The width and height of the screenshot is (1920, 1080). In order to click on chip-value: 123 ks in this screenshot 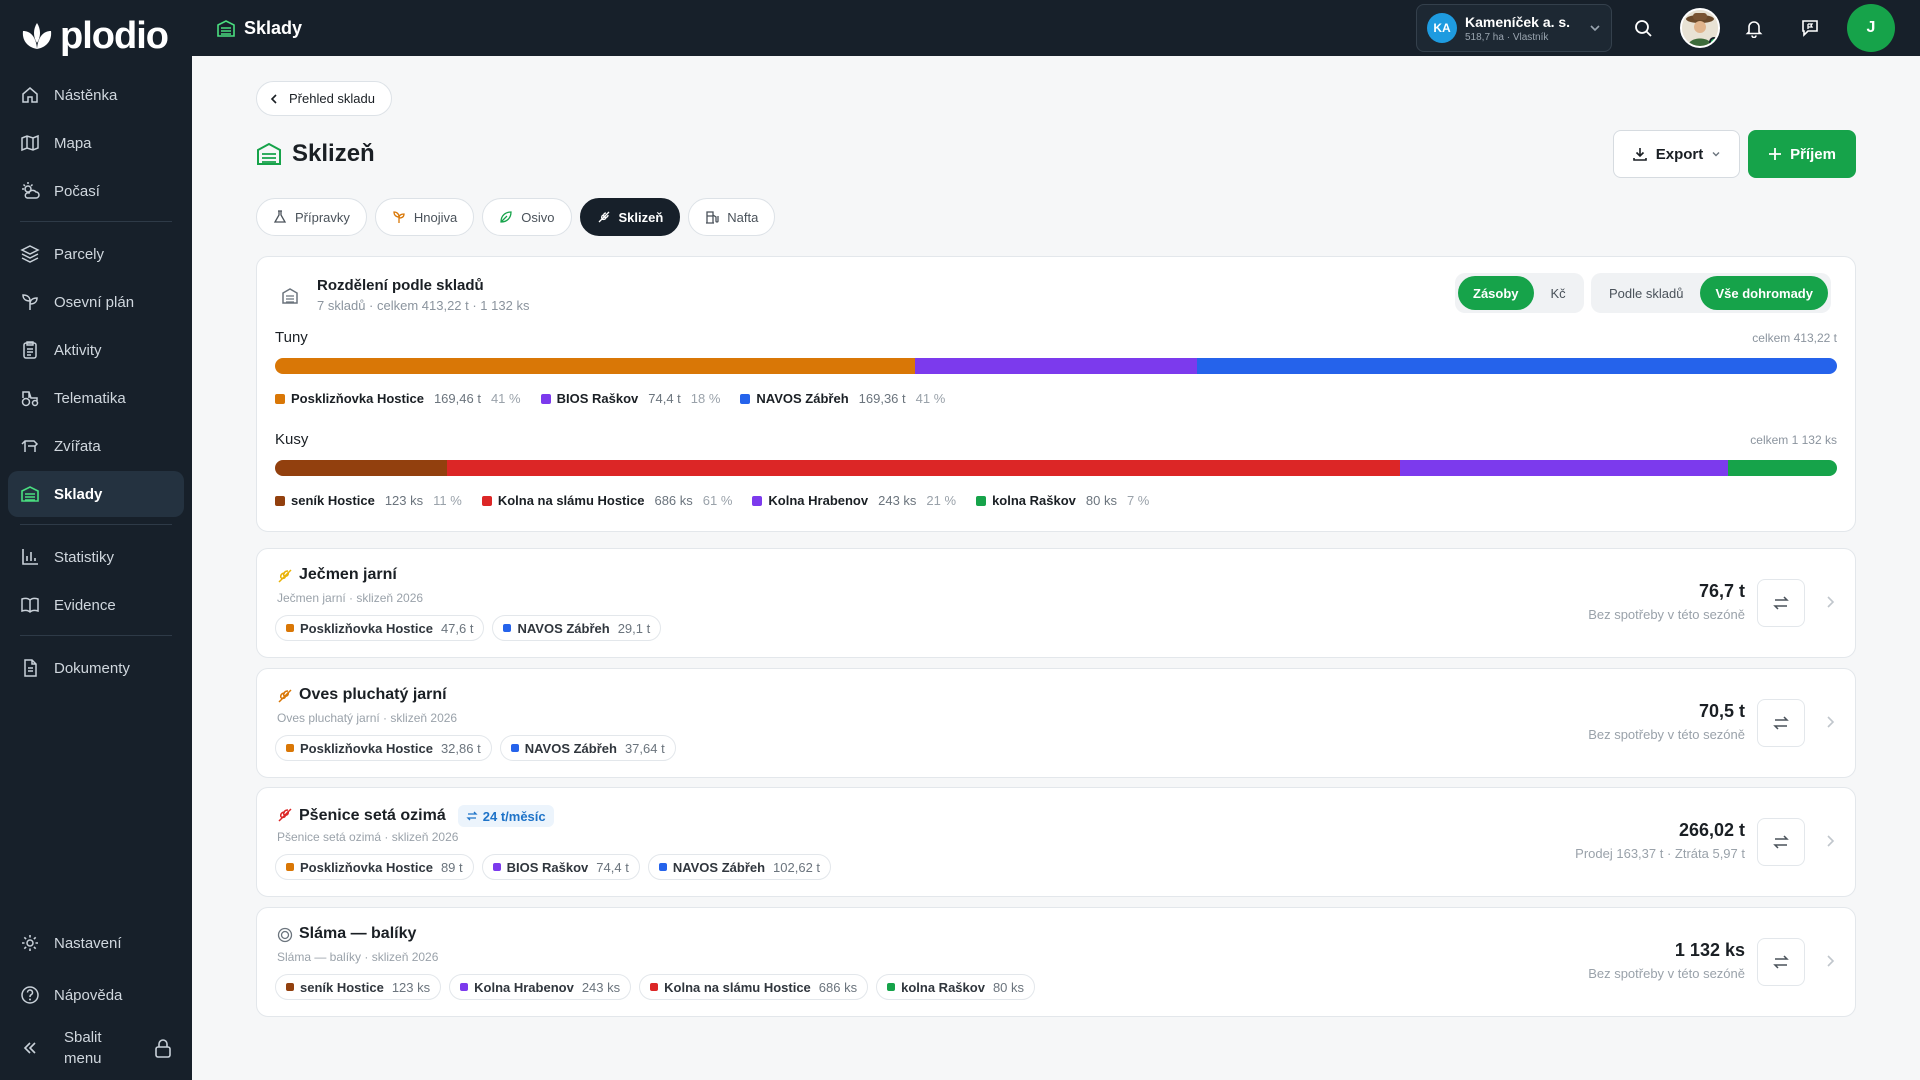, I will do `click(411, 987)`.